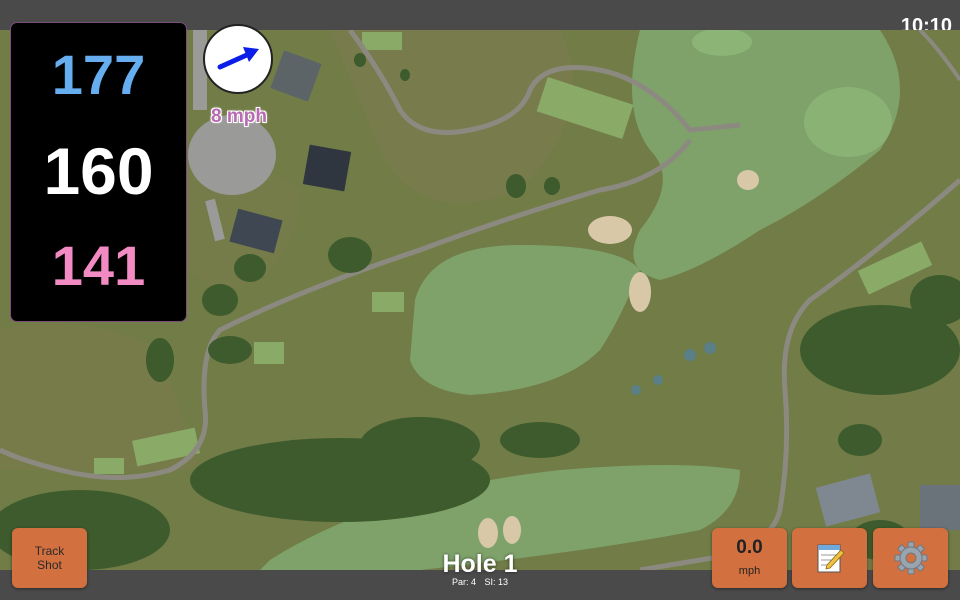 The height and width of the screenshot is (600, 960). What do you see at coordinates (496, 582) in the screenshot?
I see `hole-stroke-index: SI: 13` at bounding box center [496, 582].